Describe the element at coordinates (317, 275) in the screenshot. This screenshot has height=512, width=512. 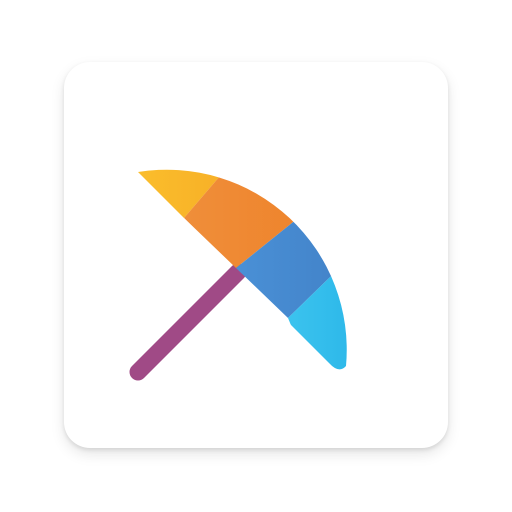
I see `canopy-band-cyan` at that location.